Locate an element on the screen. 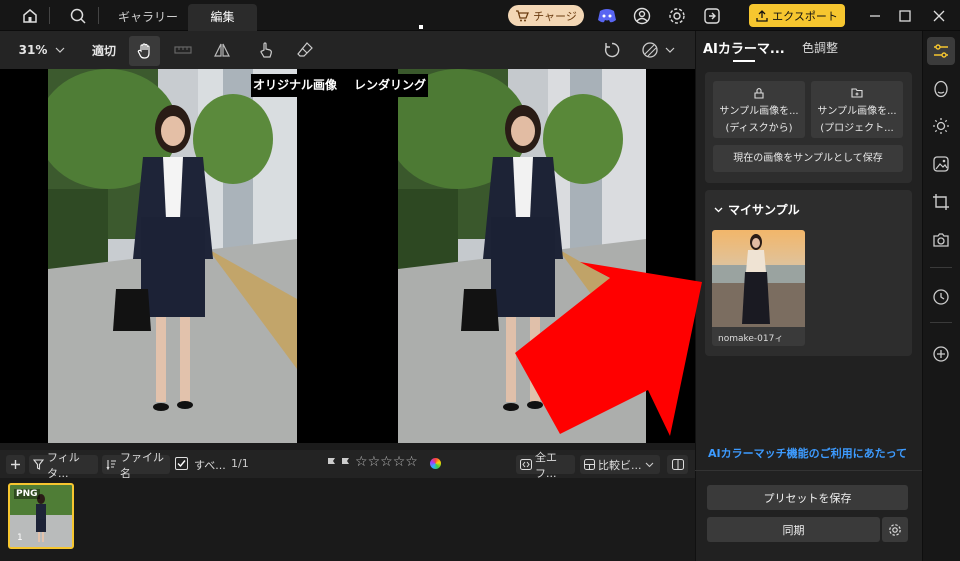  hand-tool is located at coordinates (144, 51).